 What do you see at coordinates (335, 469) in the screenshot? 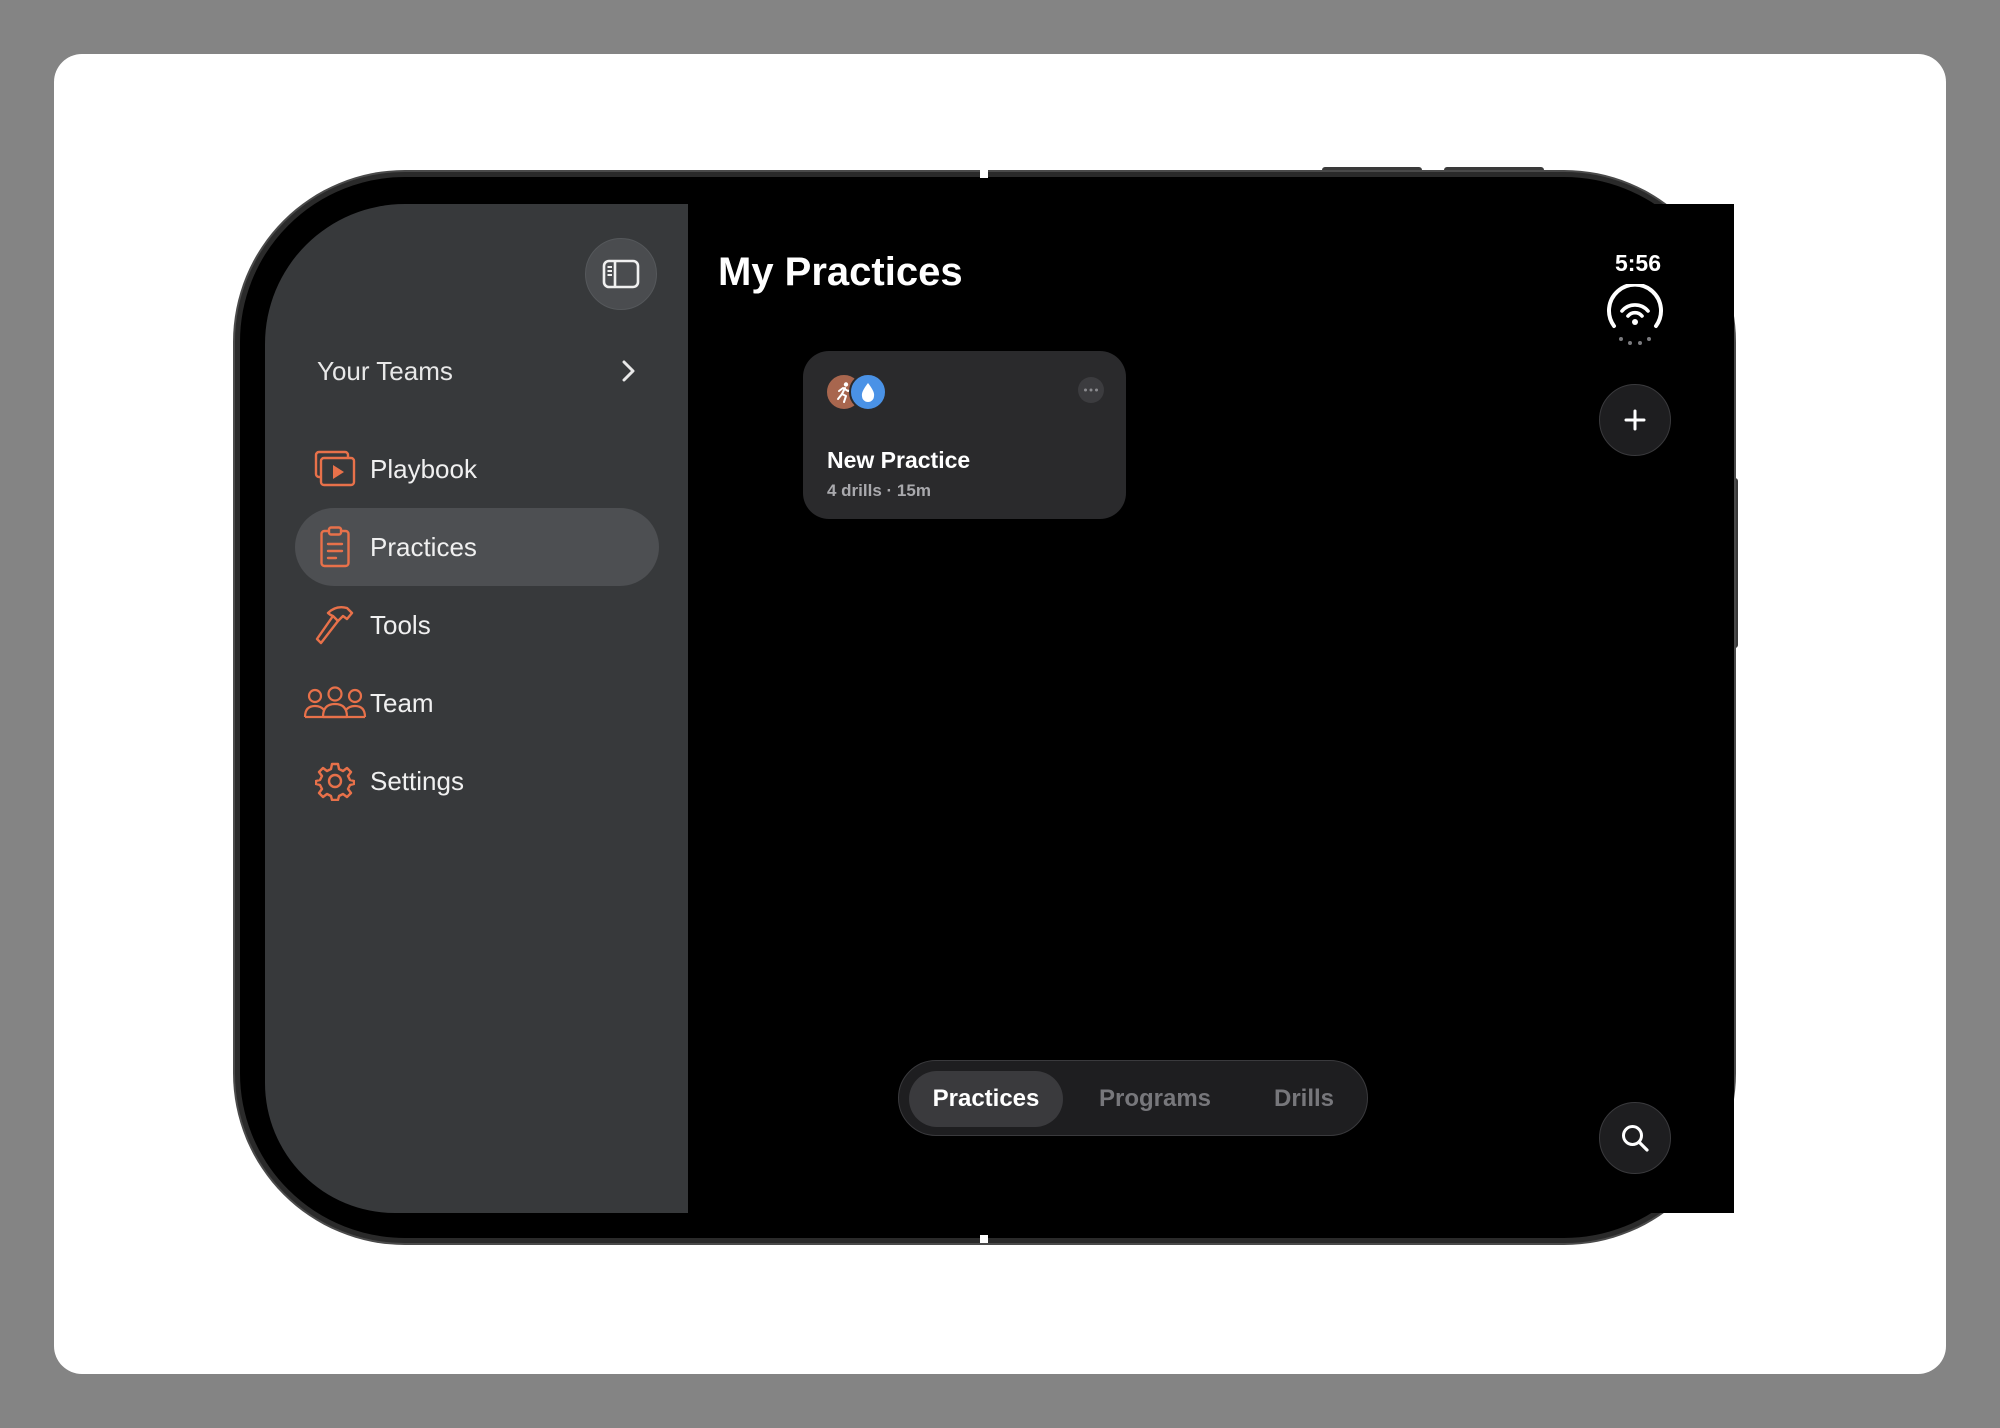
I see `playbook-icon` at bounding box center [335, 469].